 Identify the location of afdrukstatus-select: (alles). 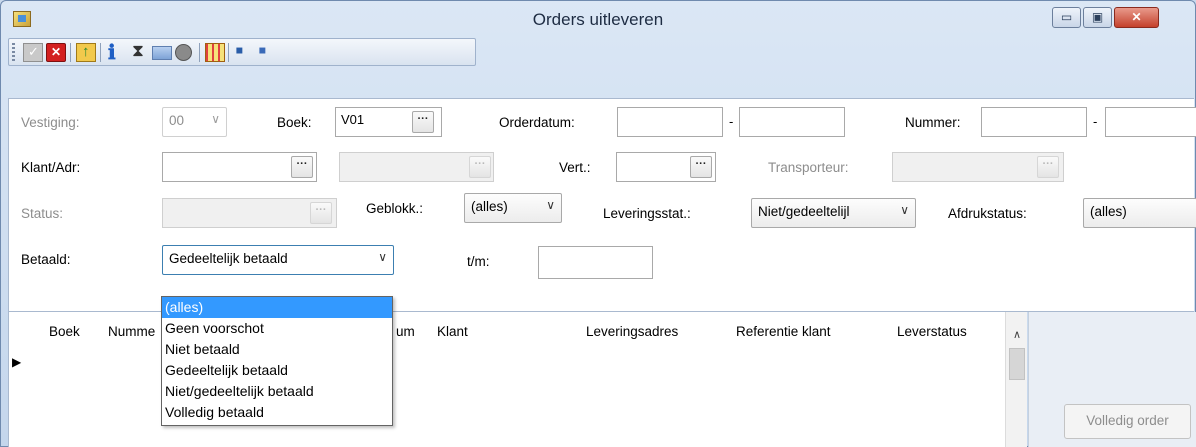
(1139, 213).